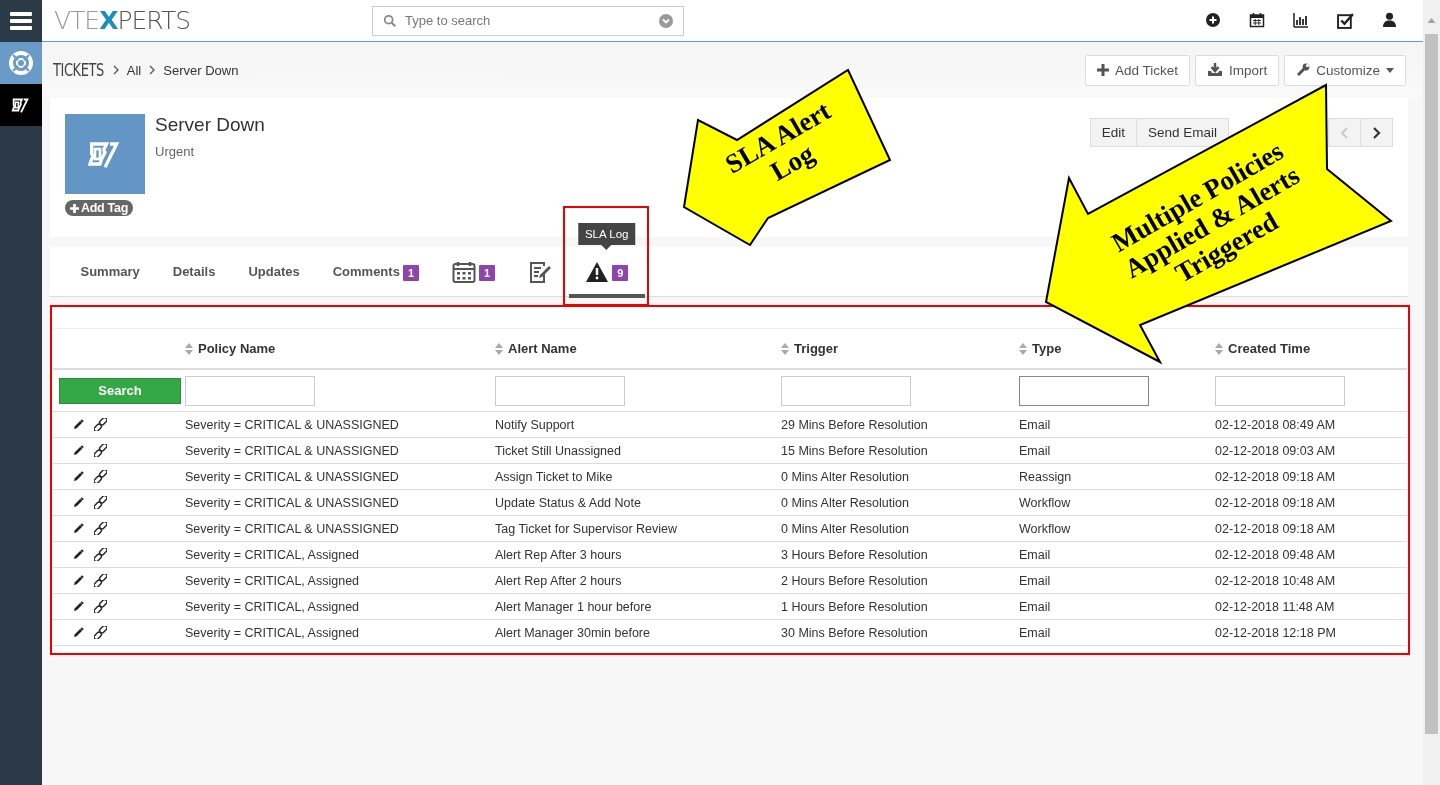 Image resolution: width=1440 pixels, height=785 pixels. I want to click on menu-icon, so click(21, 21).